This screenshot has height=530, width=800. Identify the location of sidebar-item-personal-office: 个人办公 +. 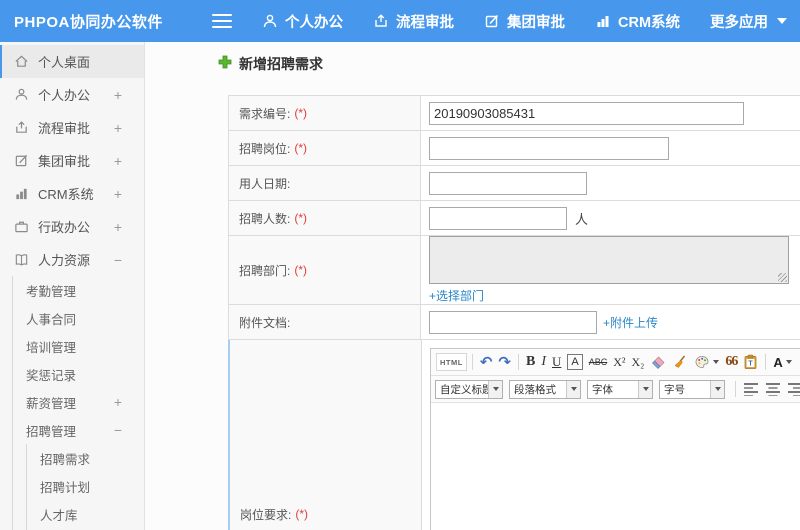
(72, 94).